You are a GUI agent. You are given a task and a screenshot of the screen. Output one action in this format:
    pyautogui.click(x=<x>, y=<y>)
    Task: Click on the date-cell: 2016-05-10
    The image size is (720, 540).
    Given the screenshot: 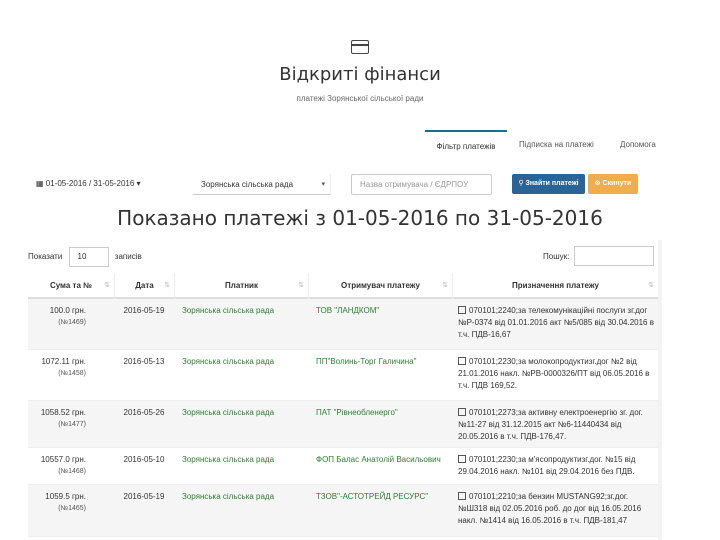 What is the action you would take?
    pyautogui.click(x=144, y=459)
    